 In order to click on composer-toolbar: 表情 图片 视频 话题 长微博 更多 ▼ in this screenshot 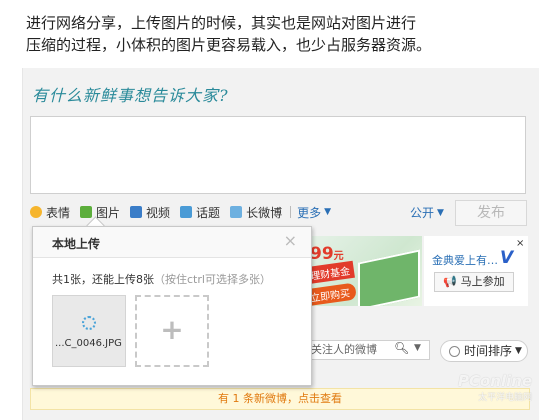, I will do `click(185, 212)`.